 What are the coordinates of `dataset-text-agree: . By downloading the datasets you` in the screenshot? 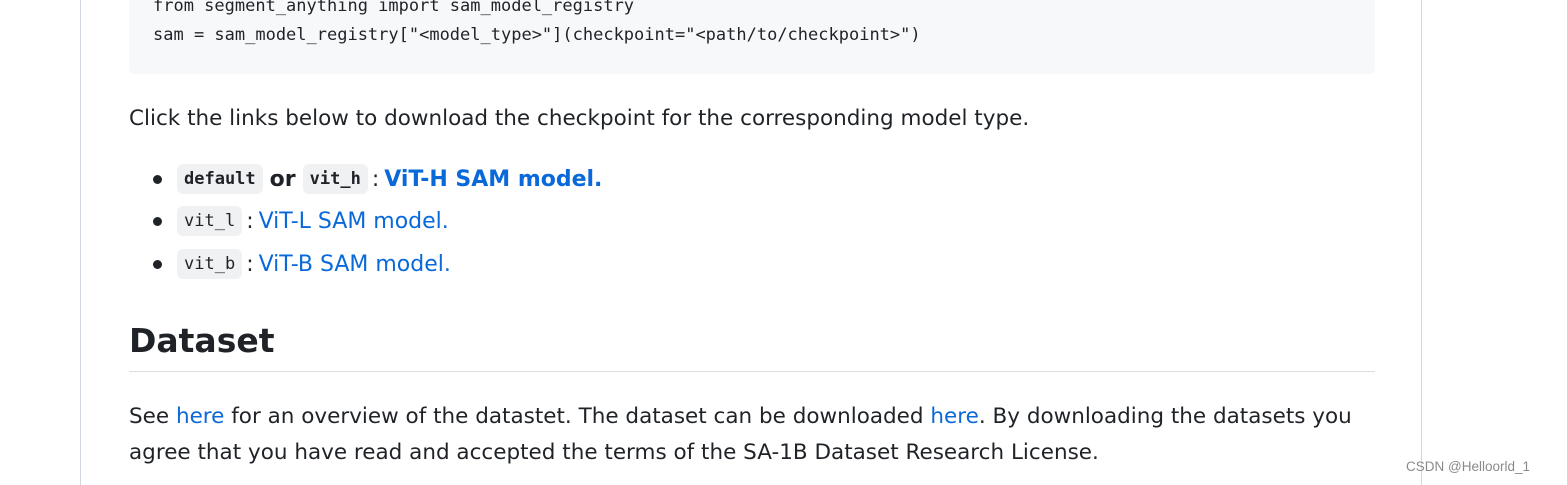 It's located at (1165, 416).